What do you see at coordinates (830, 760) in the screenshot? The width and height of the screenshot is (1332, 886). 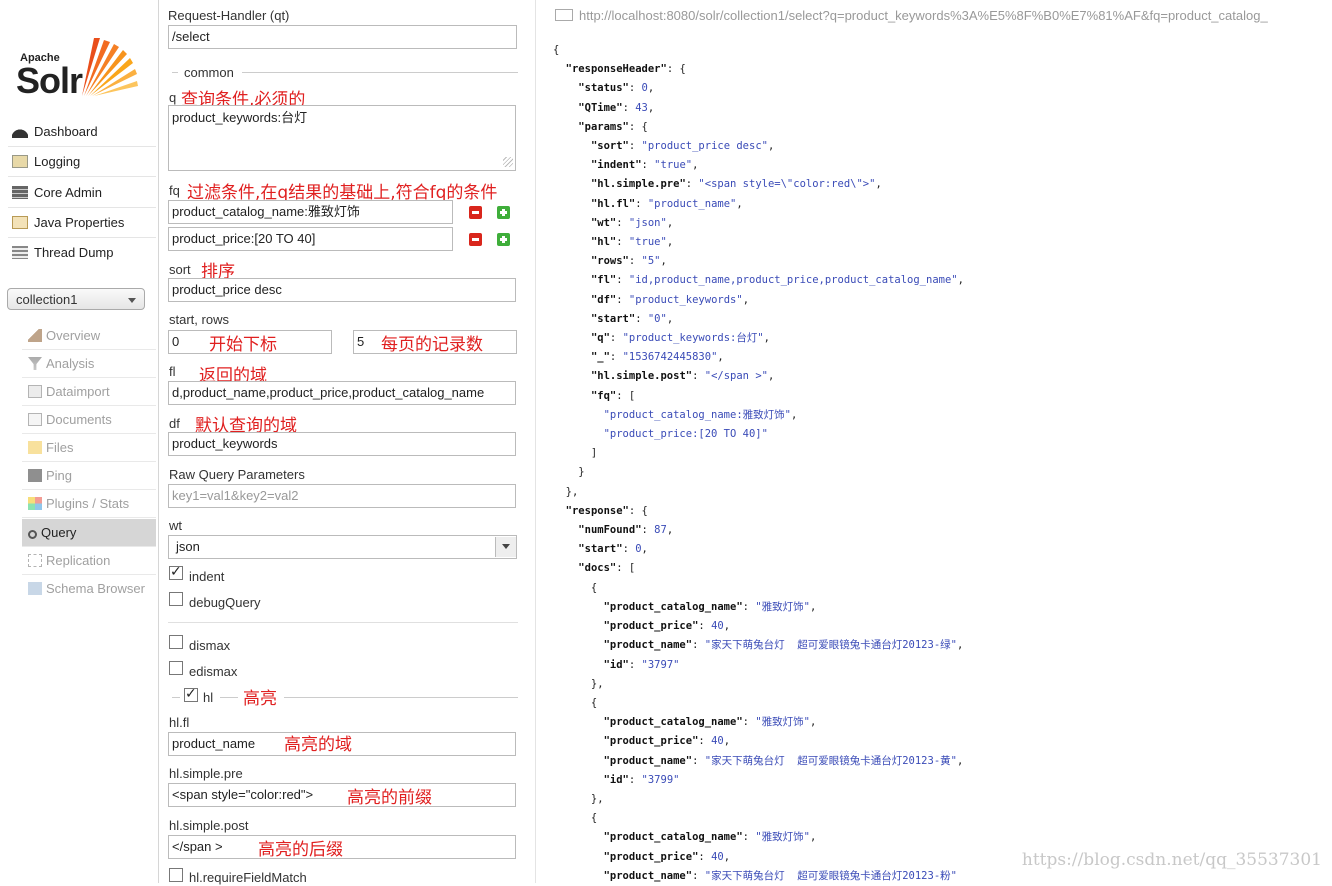 I see `json-string: "家天下萌兔台灯 超可爱眼镜兔卡通台灯20123-黄"` at bounding box center [830, 760].